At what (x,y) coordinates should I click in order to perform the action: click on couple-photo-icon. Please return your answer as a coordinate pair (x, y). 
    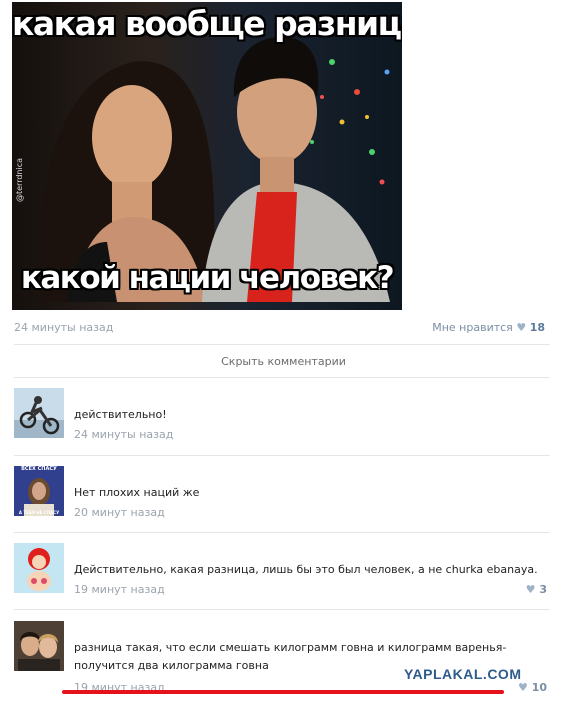
    Looking at the image, I should click on (39, 646).